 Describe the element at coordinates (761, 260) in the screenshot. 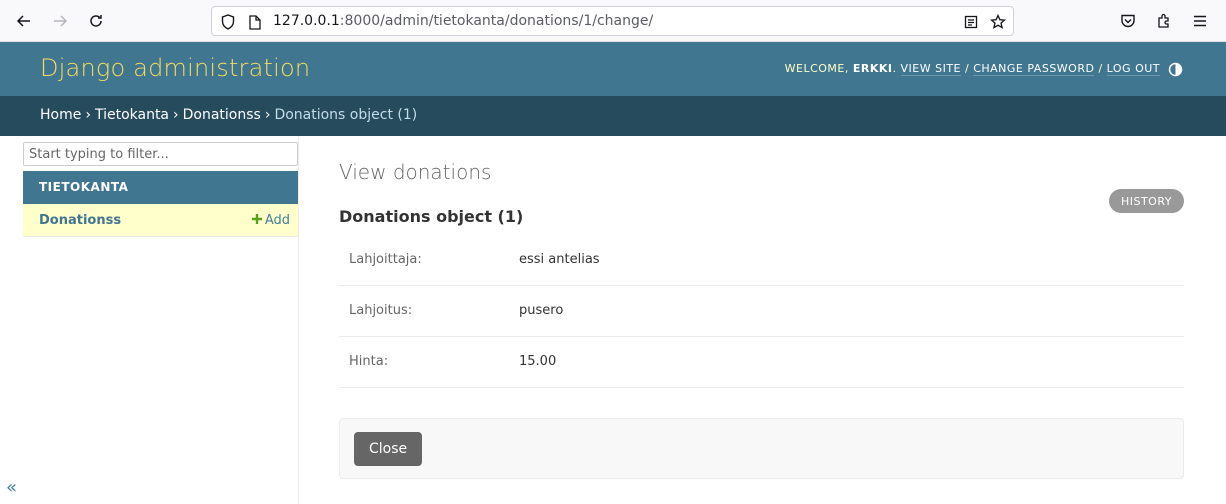

I see `form-row-lahjoittaja: Lahjoittaja: essi antelias` at that location.